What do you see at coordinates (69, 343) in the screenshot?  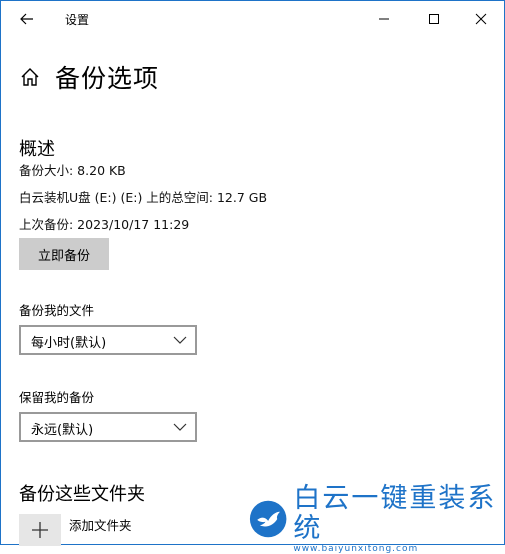 I see `backup-frequency-value: 每小时(默认)` at bounding box center [69, 343].